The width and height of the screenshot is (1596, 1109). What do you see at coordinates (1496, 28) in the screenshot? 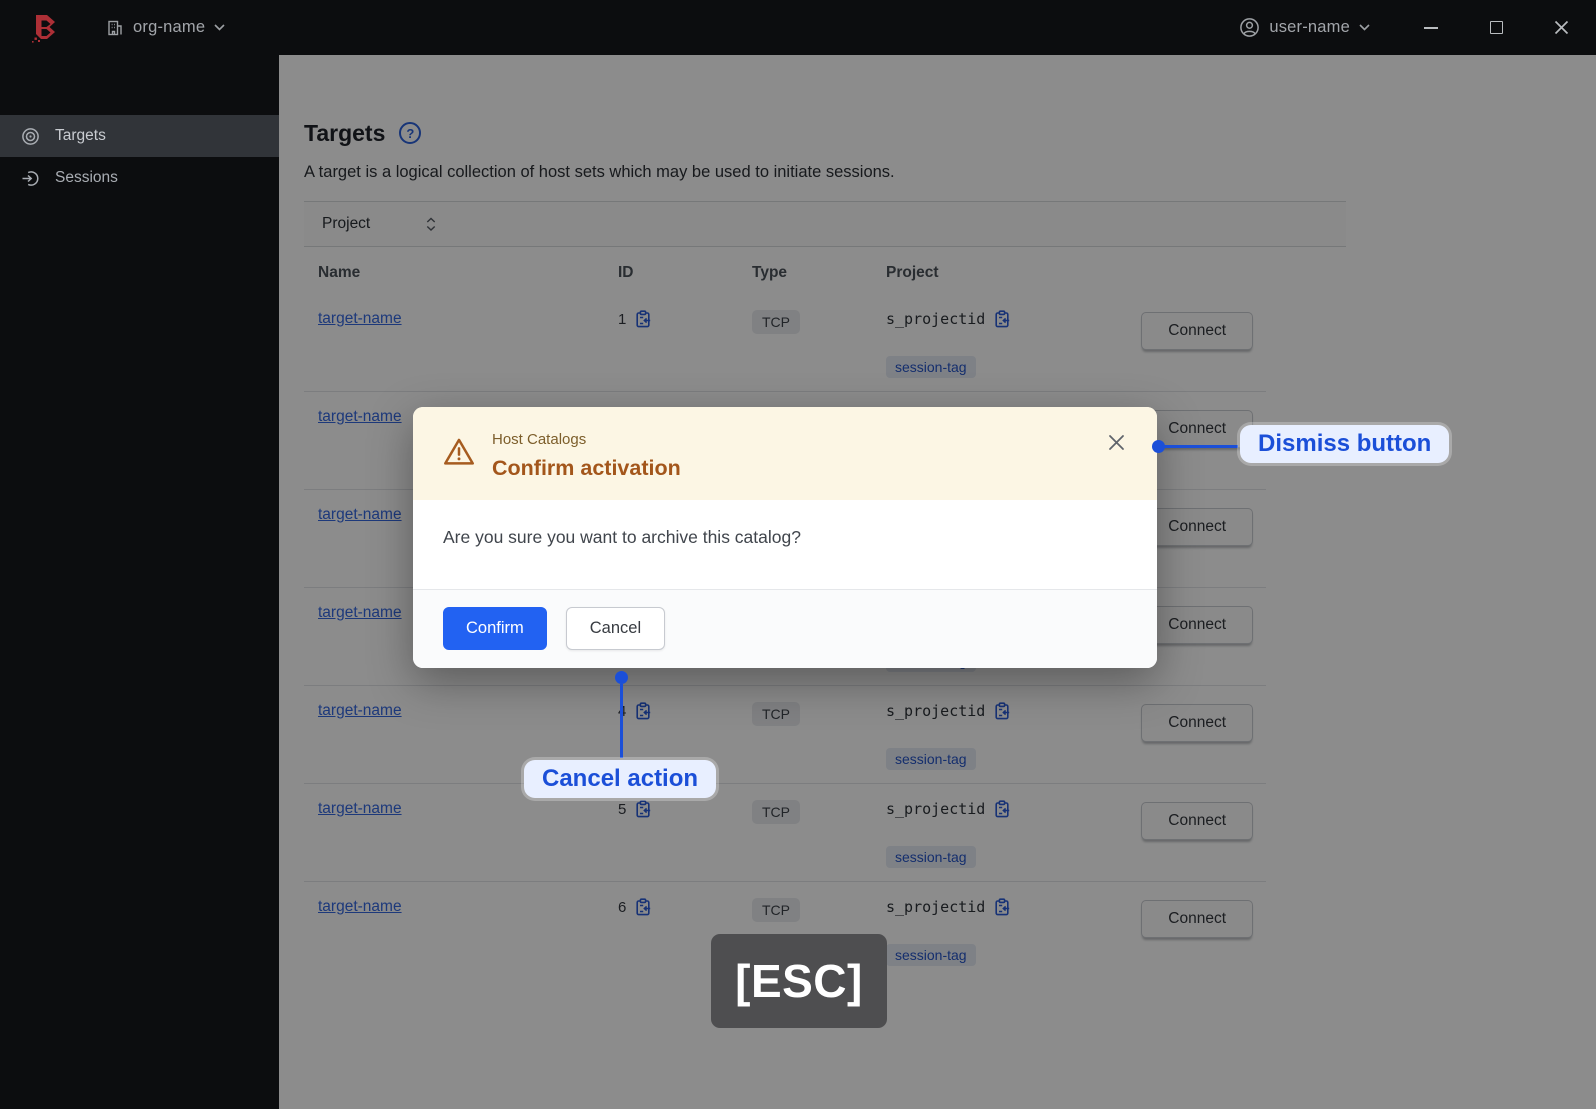
I see `maximize-button` at bounding box center [1496, 28].